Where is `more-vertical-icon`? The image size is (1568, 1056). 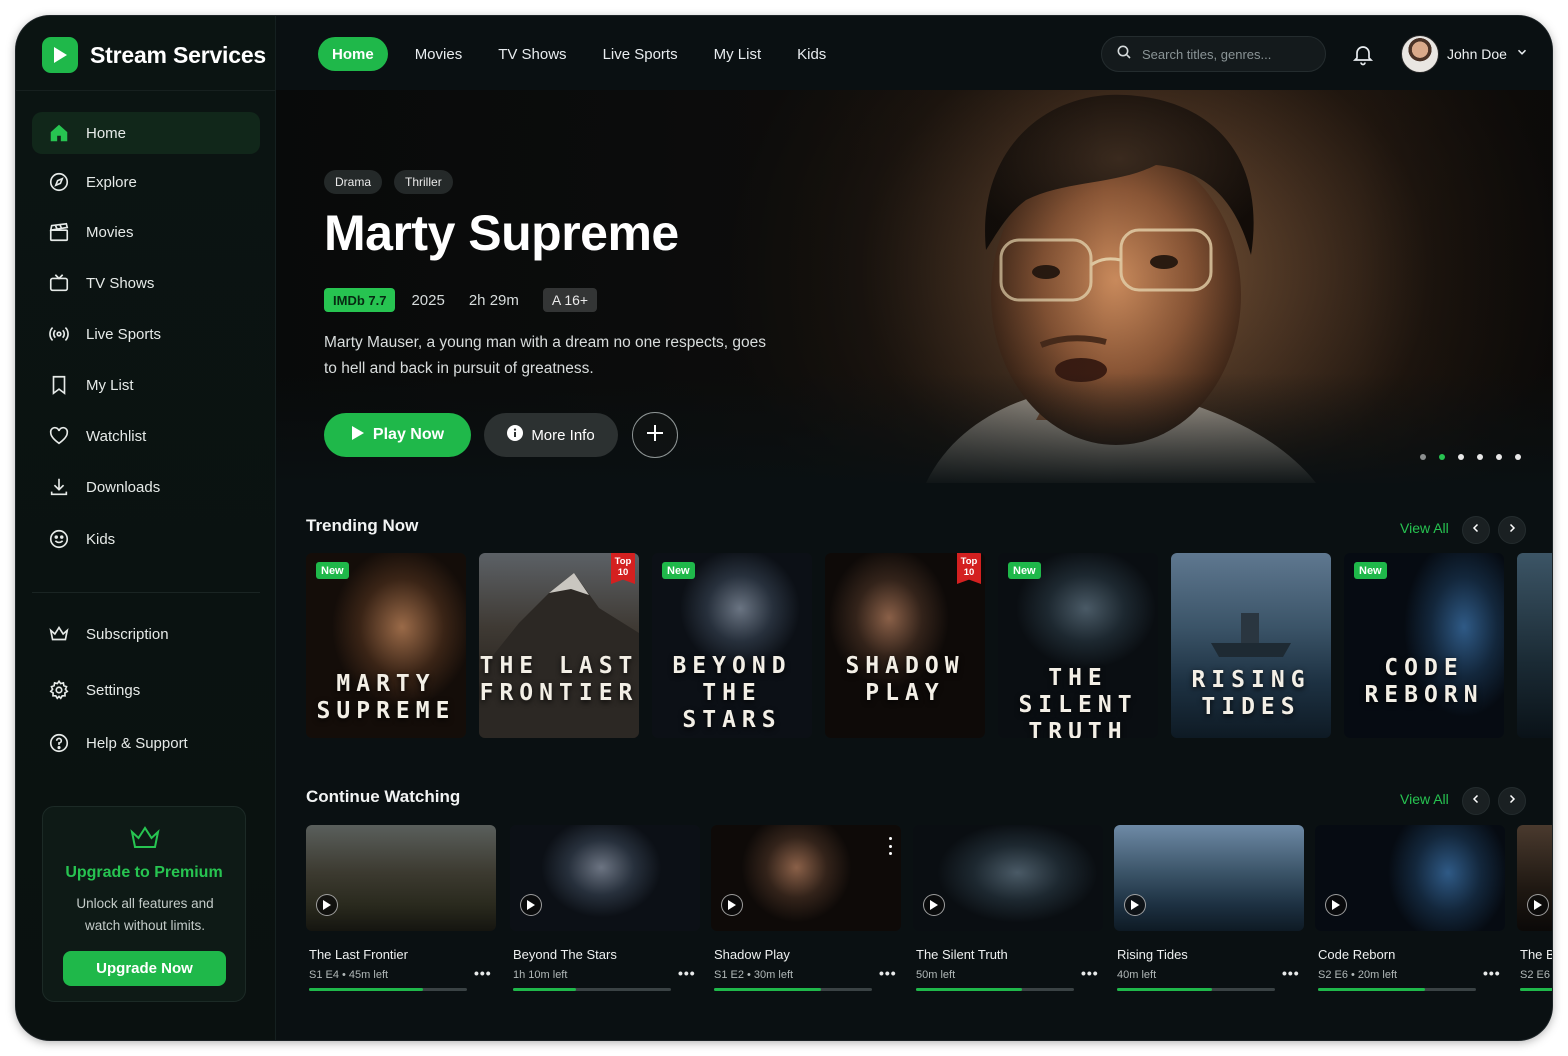 more-vertical-icon is located at coordinates (890, 846).